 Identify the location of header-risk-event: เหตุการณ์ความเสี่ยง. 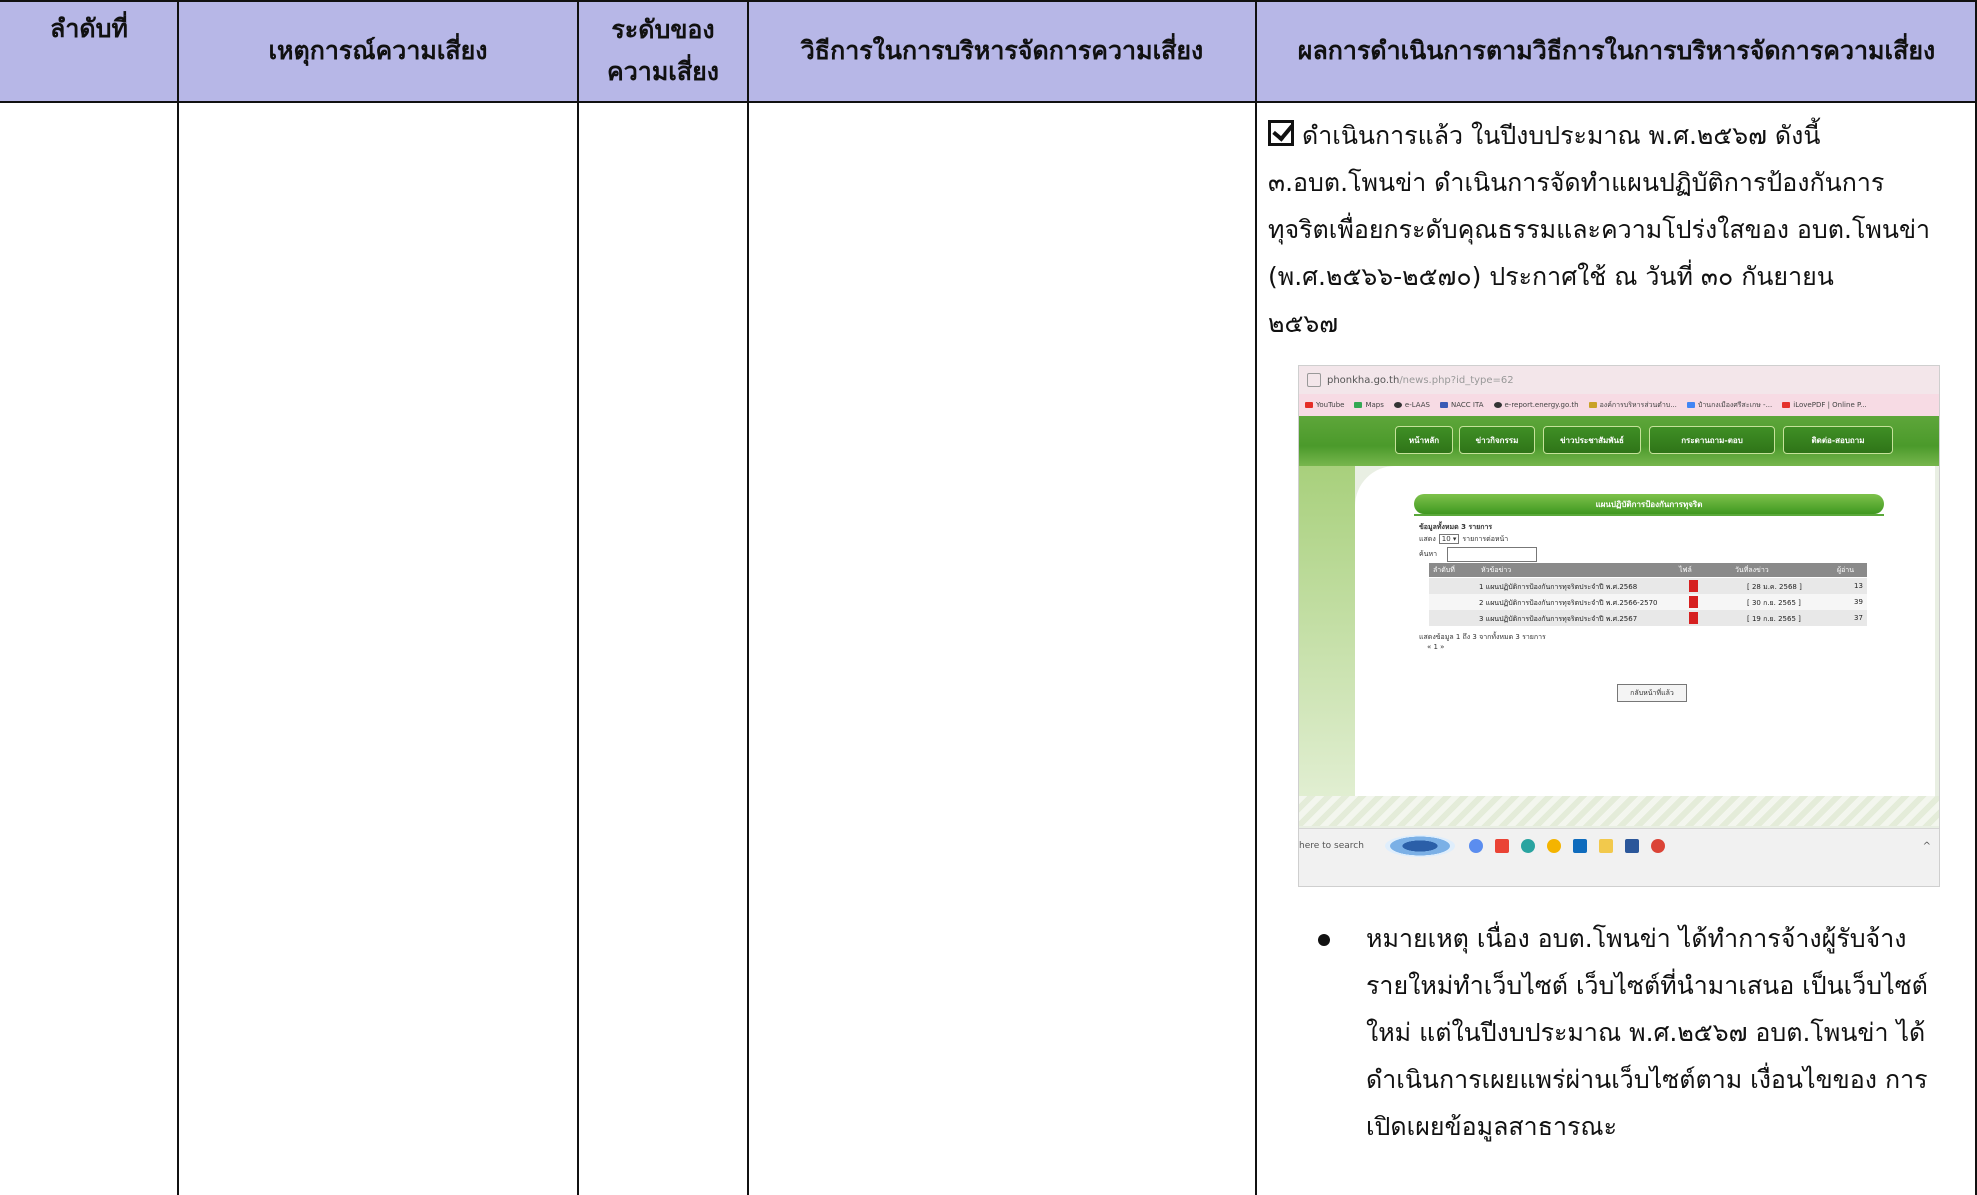
(378, 51).